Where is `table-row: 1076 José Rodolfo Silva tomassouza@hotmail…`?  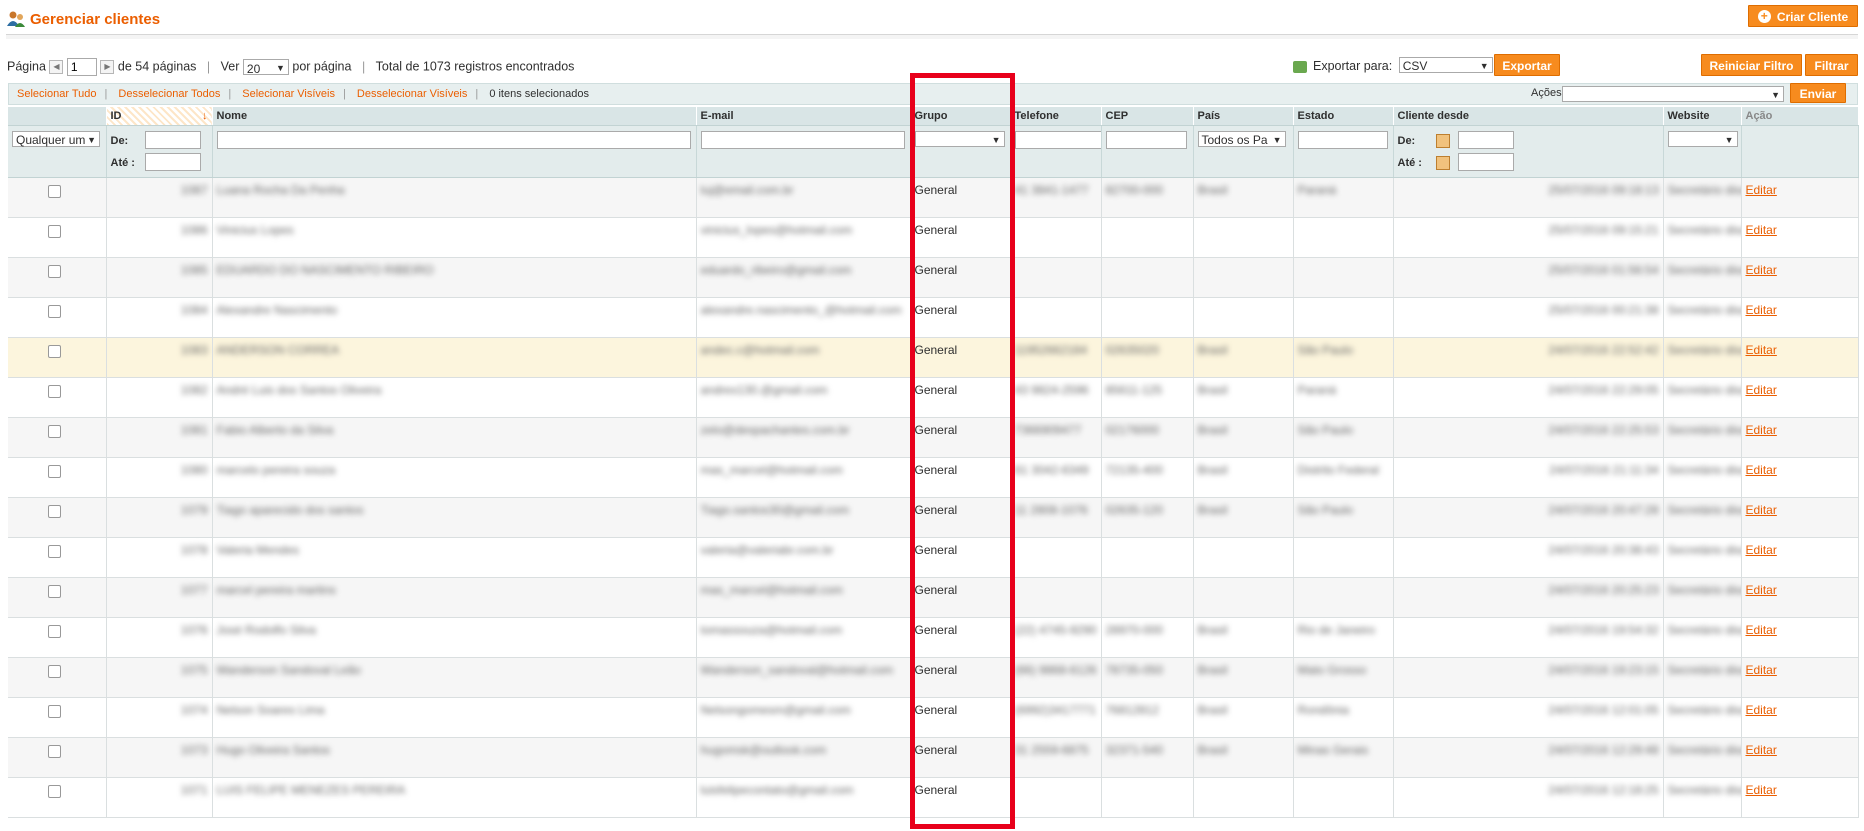
table-row: 1076 José Rodolfo Silva tomassouza@hotmail… is located at coordinates (933, 637).